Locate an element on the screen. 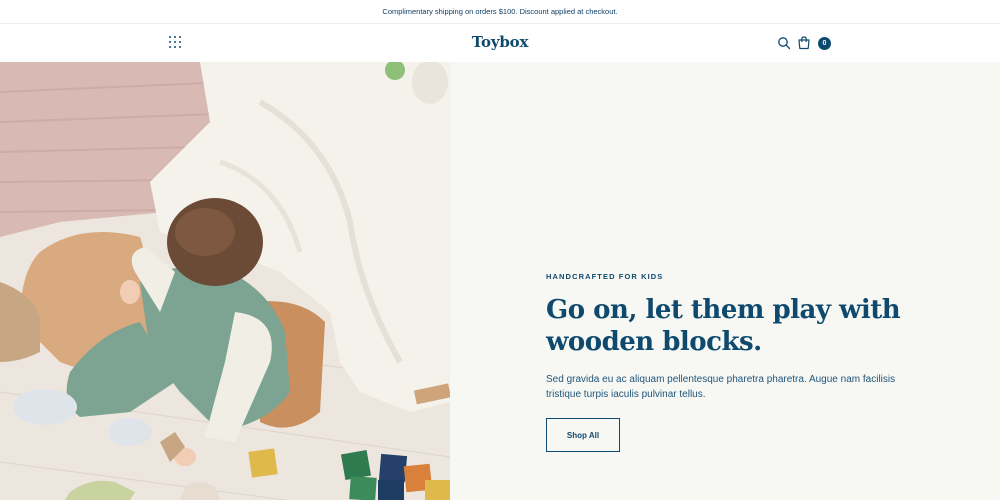 This screenshot has height=500, width=1000. site-header: Toybox 0 is located at coordinates (500, 43).